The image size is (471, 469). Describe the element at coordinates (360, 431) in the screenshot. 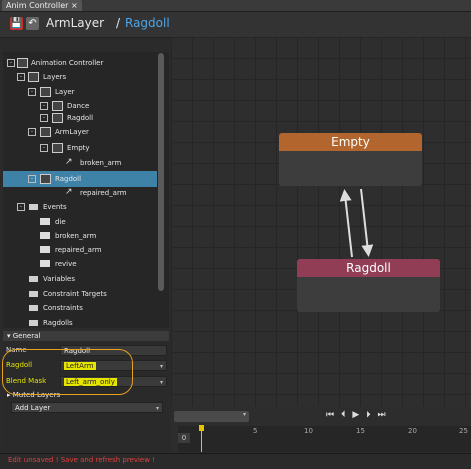

I see `tick-label: 15` at that location.